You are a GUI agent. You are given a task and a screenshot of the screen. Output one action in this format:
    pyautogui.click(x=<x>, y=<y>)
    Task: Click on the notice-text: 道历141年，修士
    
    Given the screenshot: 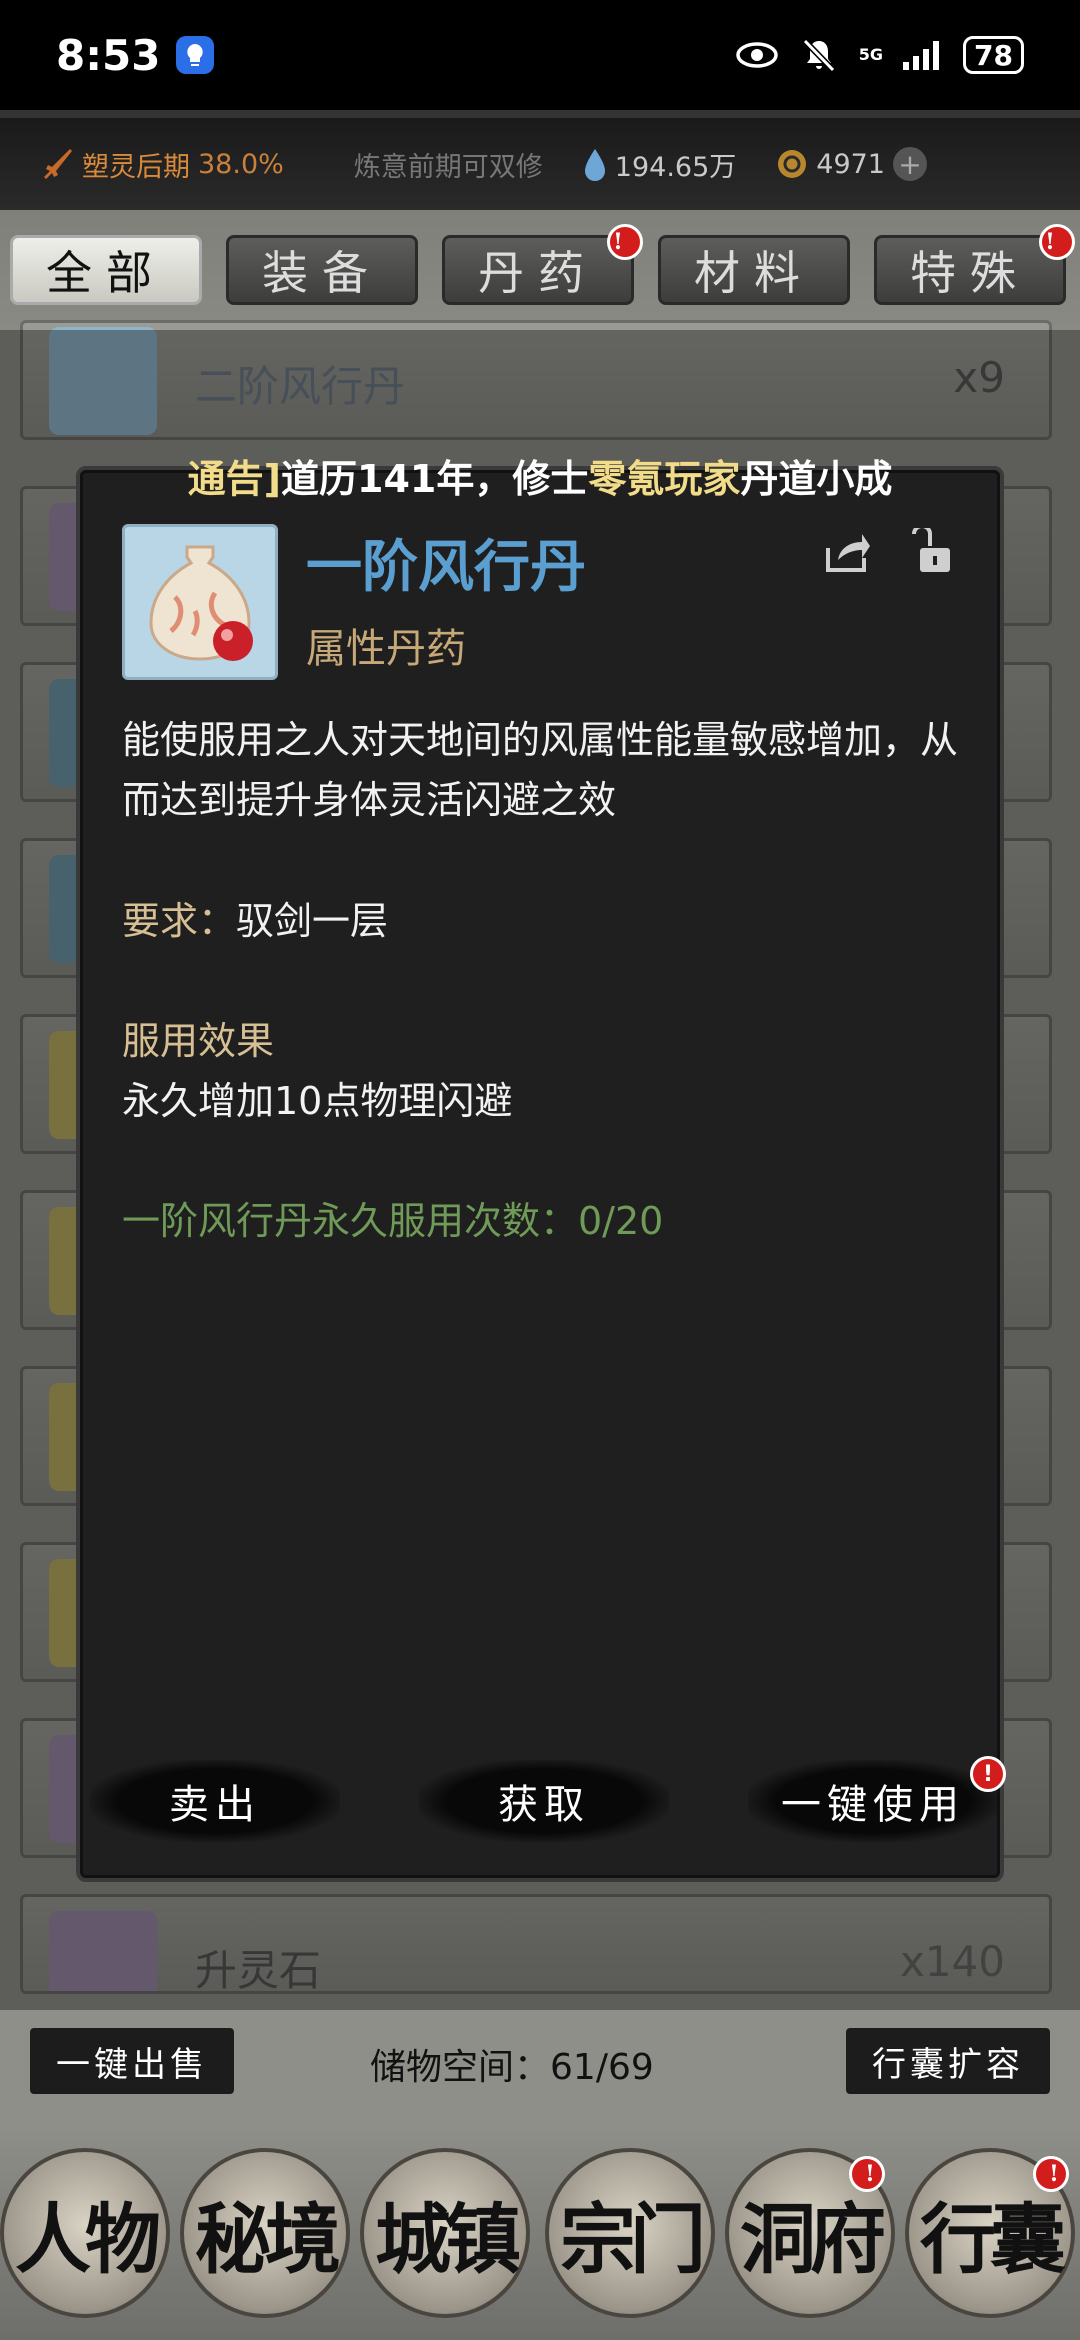 What is the action you would take?
    pyautogui.click(x=435, y=479)
    